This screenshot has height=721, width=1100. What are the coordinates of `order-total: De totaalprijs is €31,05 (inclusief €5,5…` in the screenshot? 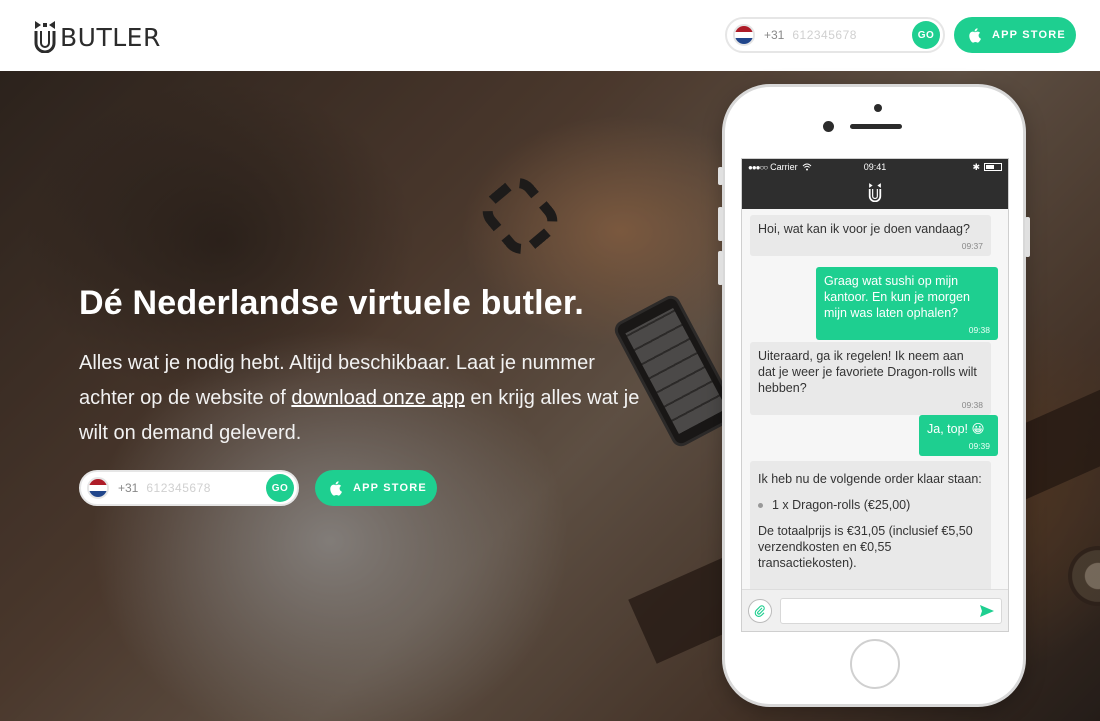 It's located at (865, 547).